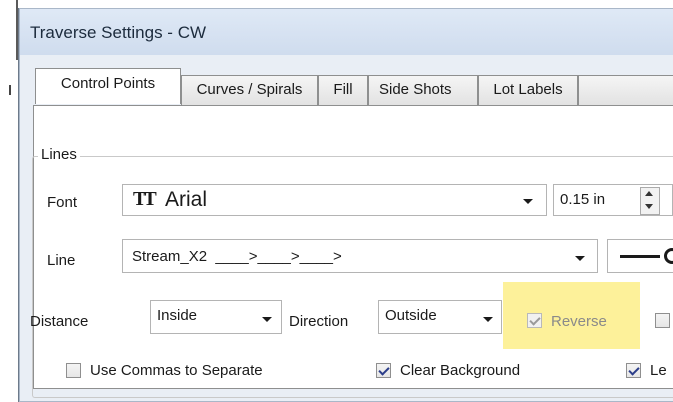 Image resolution: width=673 pixels, height=402 pixels. What do you see at coordinates (334, 200) in the screenshot?
I see `font-combobox: TT Arial` at bounding box center [334, 200].